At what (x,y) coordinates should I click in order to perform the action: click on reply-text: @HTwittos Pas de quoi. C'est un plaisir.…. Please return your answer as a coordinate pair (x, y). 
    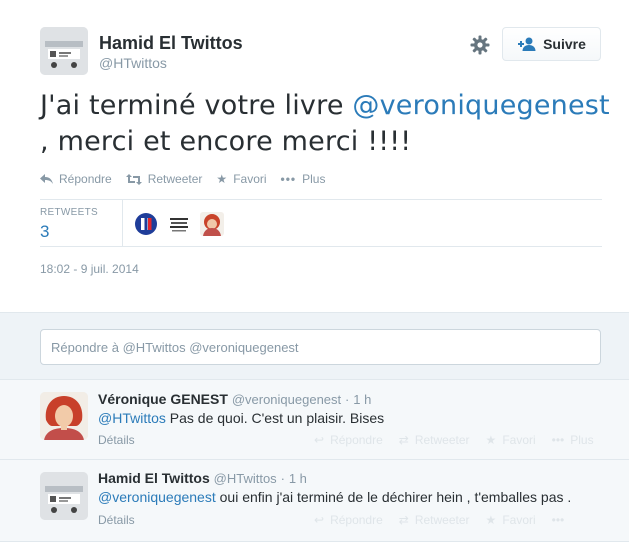
    Looking at the image, I should click on (241, 418).